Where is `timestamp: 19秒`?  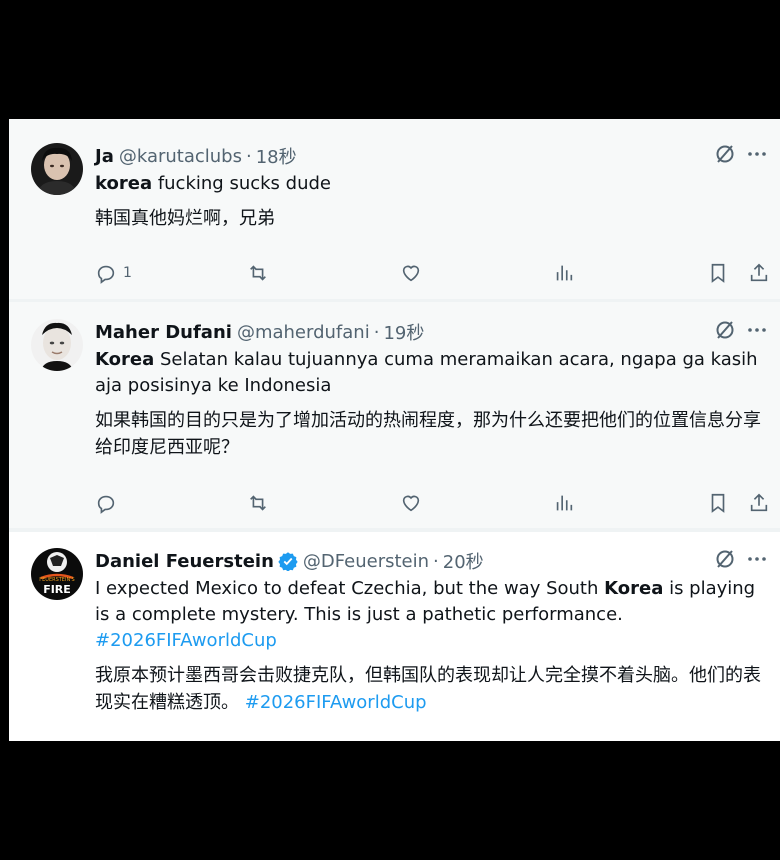 timestamp: 19秒 is located at coordinates (403, 332).